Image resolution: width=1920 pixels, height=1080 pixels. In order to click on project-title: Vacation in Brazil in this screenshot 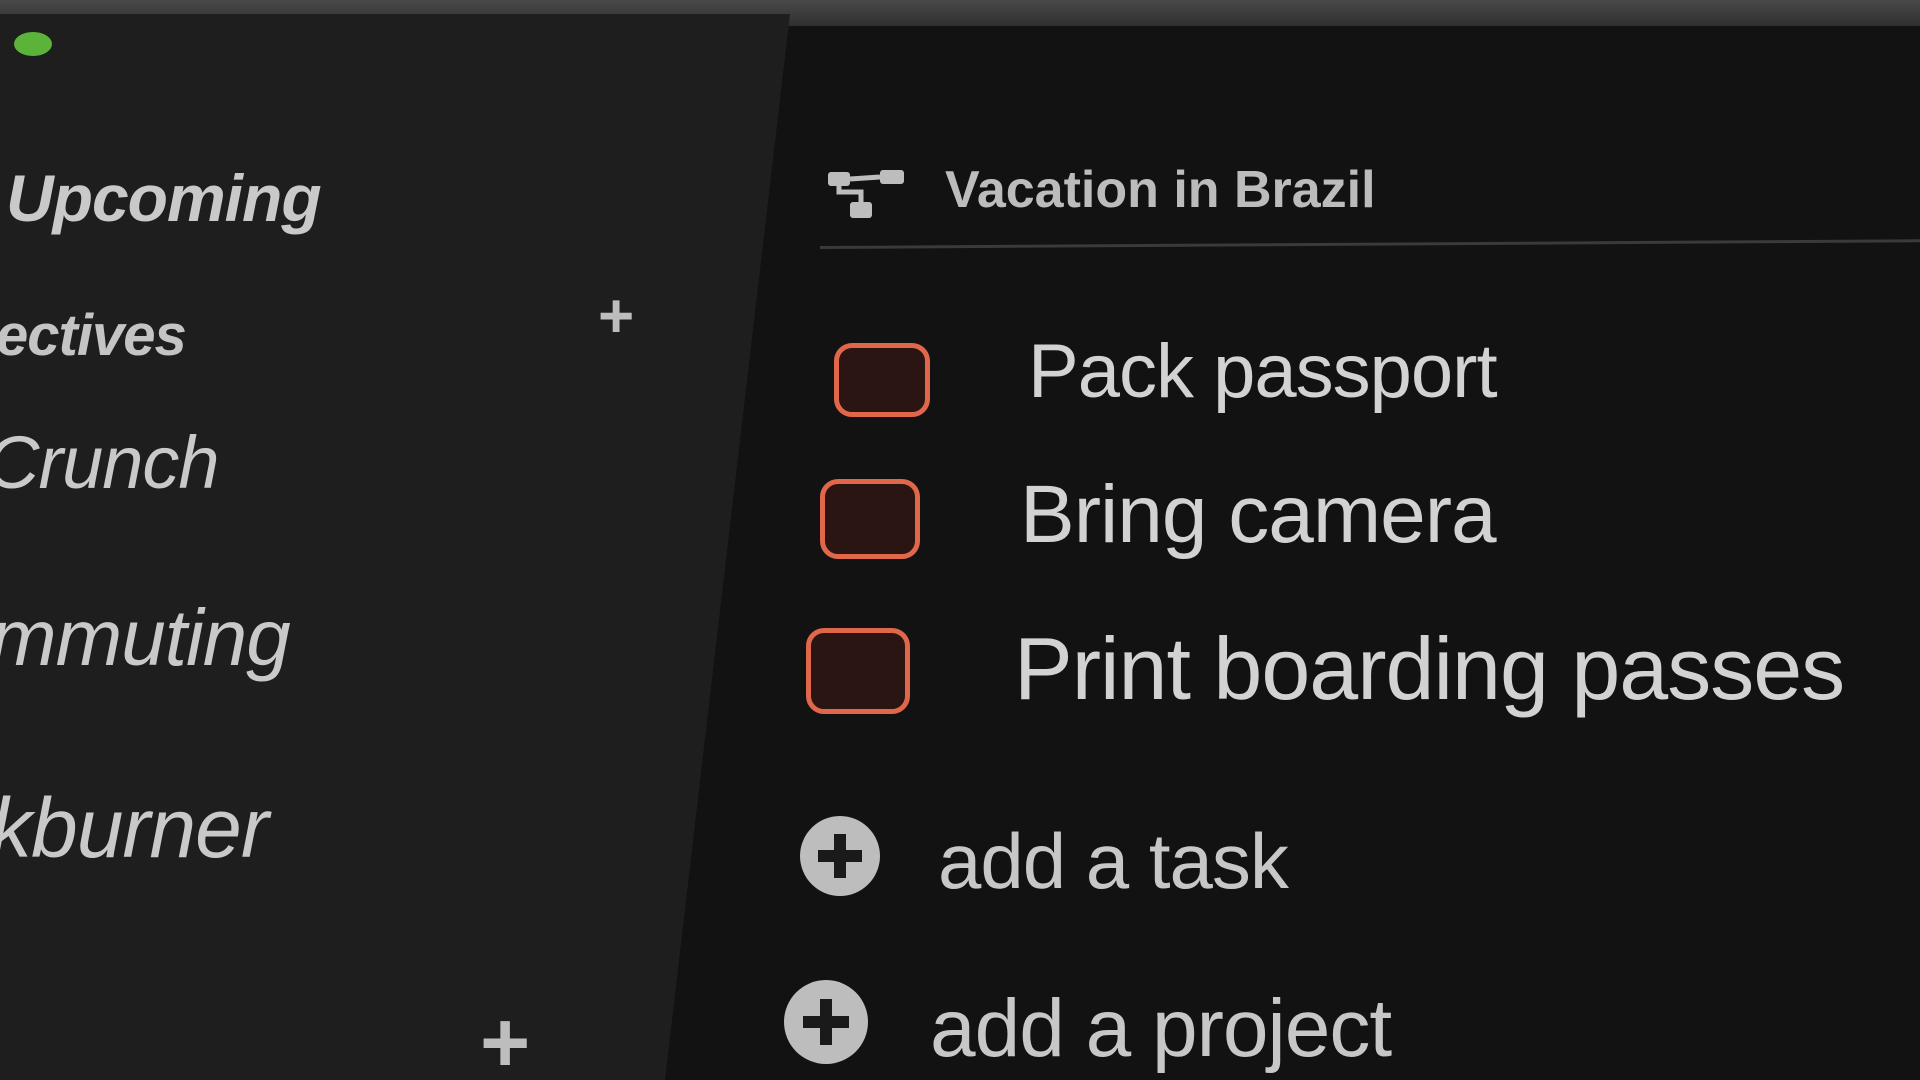, I will do `click(1160, 190)`.